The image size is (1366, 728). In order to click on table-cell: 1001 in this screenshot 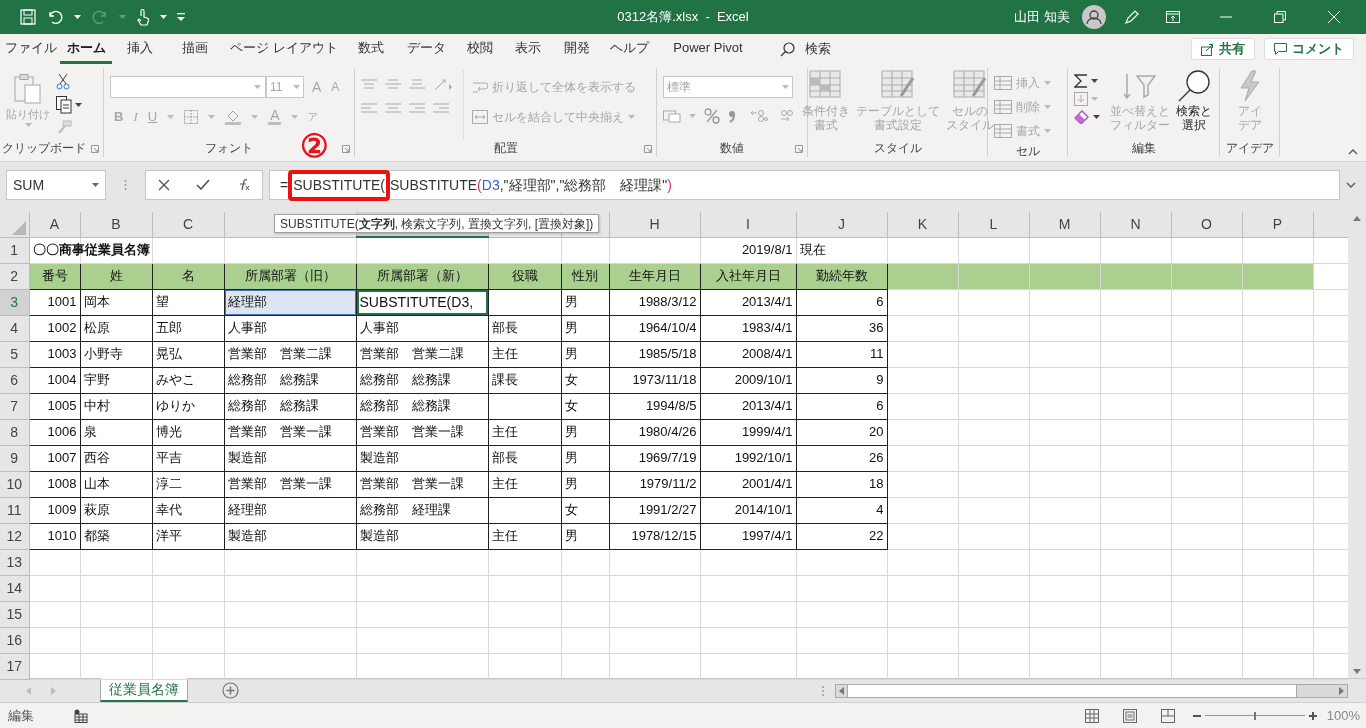, I will do `click(54, 302)`.